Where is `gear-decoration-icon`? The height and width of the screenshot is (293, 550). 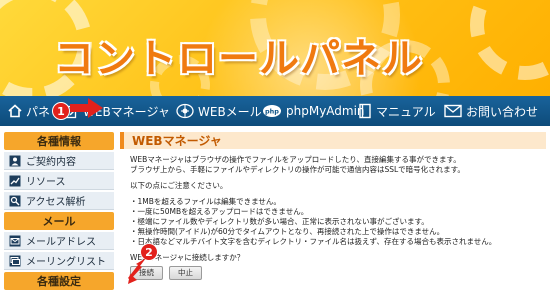
gear-decoration-icon is located at coordinates (510, 40).